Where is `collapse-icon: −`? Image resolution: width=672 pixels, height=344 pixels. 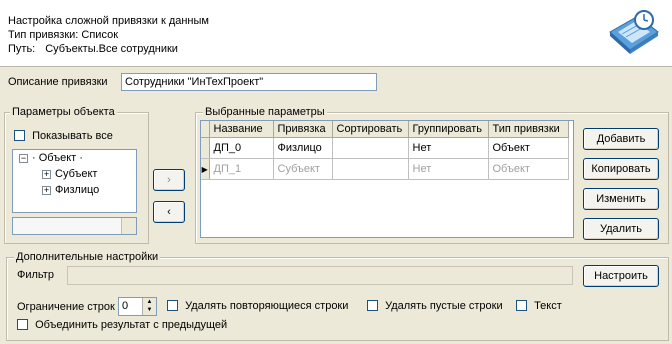 collapse-icon: − is located at coordinates (23, 158).